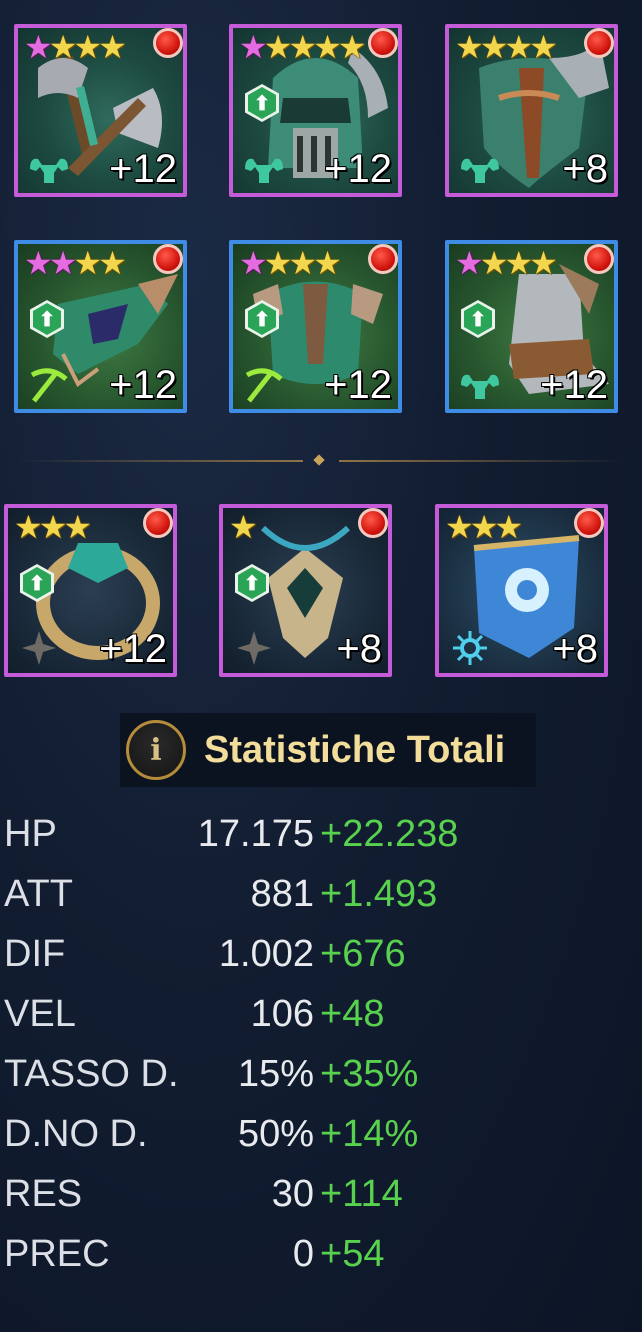 This screenshot has width=642, height=1332. I want to click on stat-label: ATT, so click(38, 894).